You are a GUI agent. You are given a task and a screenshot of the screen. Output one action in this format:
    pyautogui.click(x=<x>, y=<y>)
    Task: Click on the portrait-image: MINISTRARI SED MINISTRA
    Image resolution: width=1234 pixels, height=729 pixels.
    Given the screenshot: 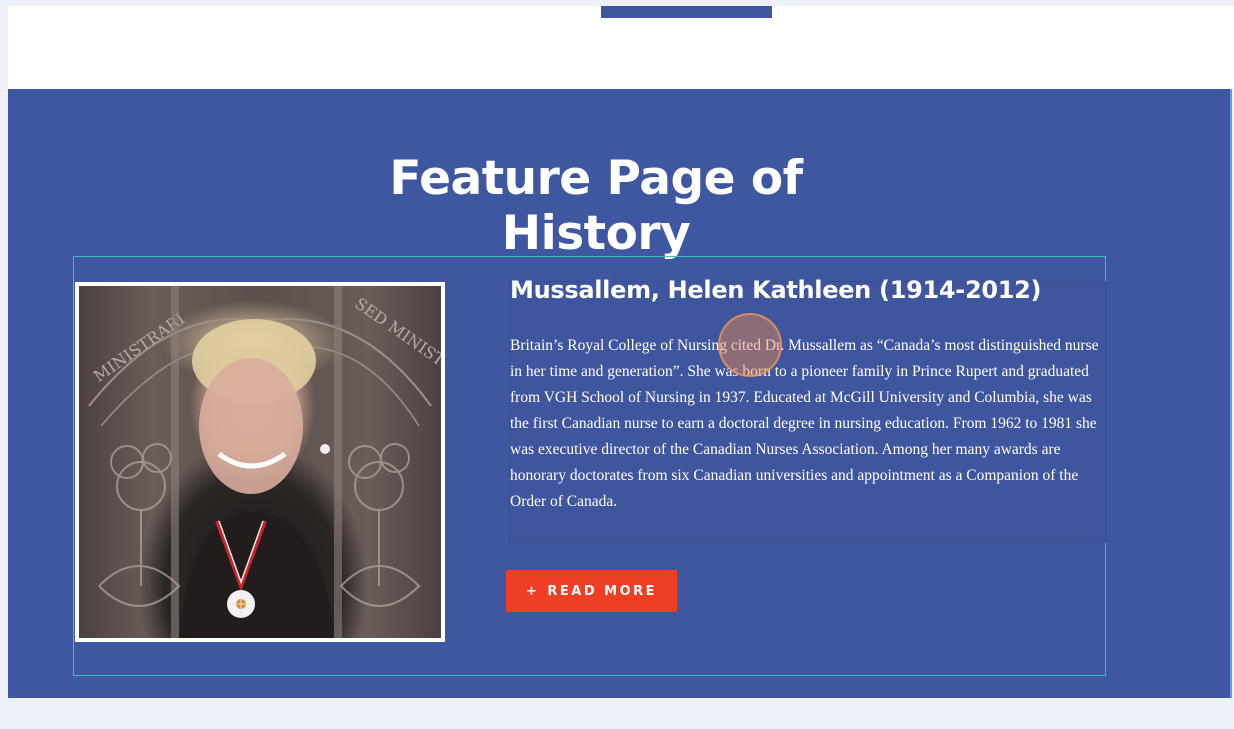 What is the action you would take?
    pyautogui.click(x=260, y=462)
    